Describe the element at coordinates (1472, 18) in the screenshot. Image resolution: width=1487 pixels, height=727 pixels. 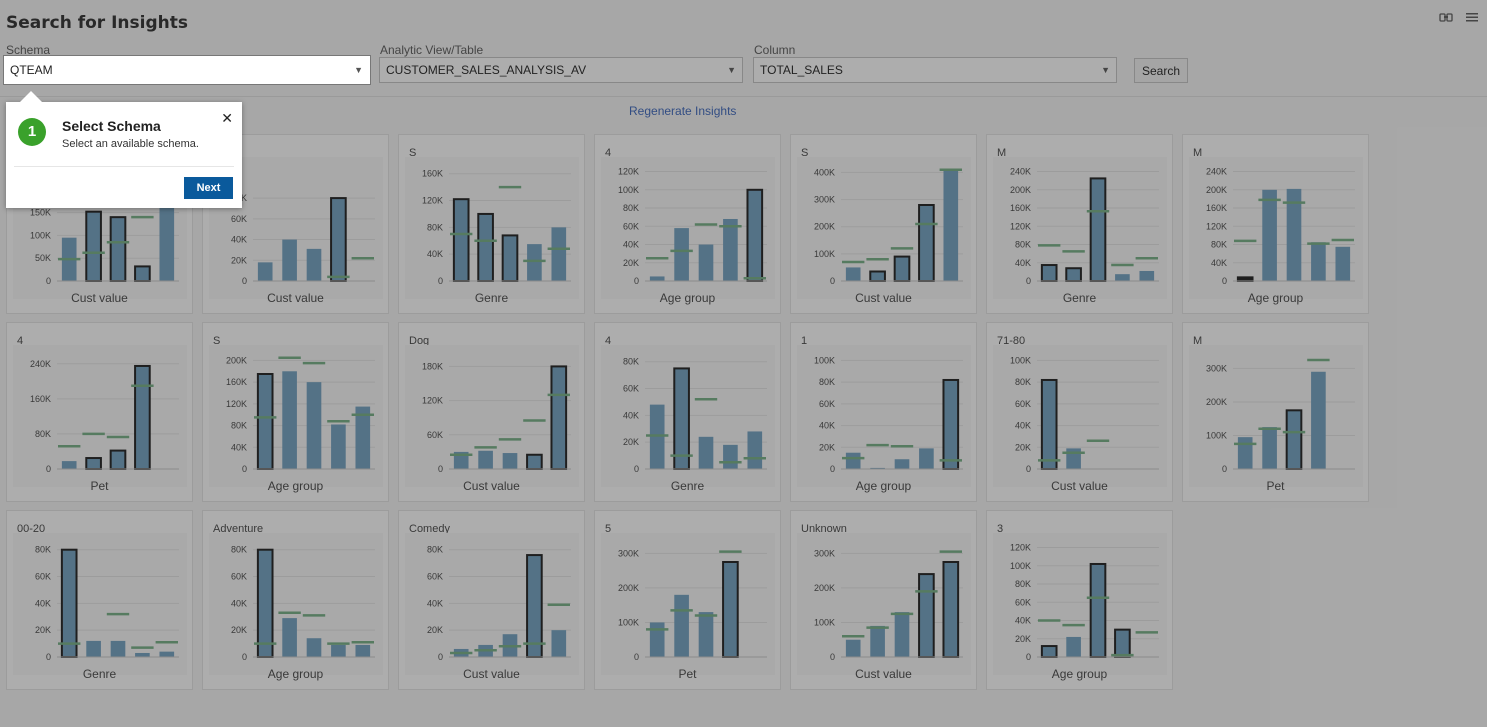
I see `menu-icon` at that location.